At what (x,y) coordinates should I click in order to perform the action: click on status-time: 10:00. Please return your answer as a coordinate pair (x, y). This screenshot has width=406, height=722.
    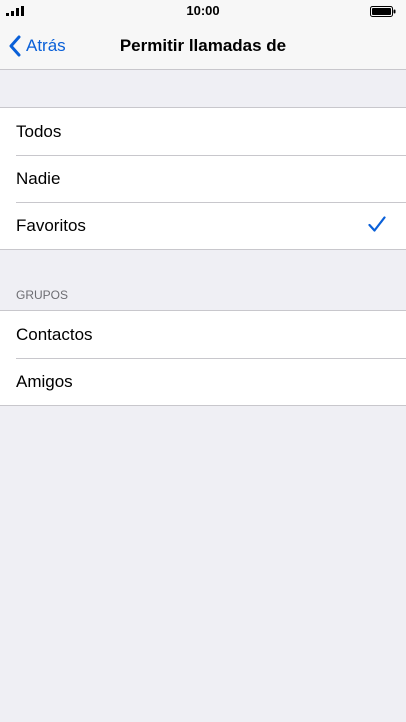
    Looking at the image, I should click on (203, 10).